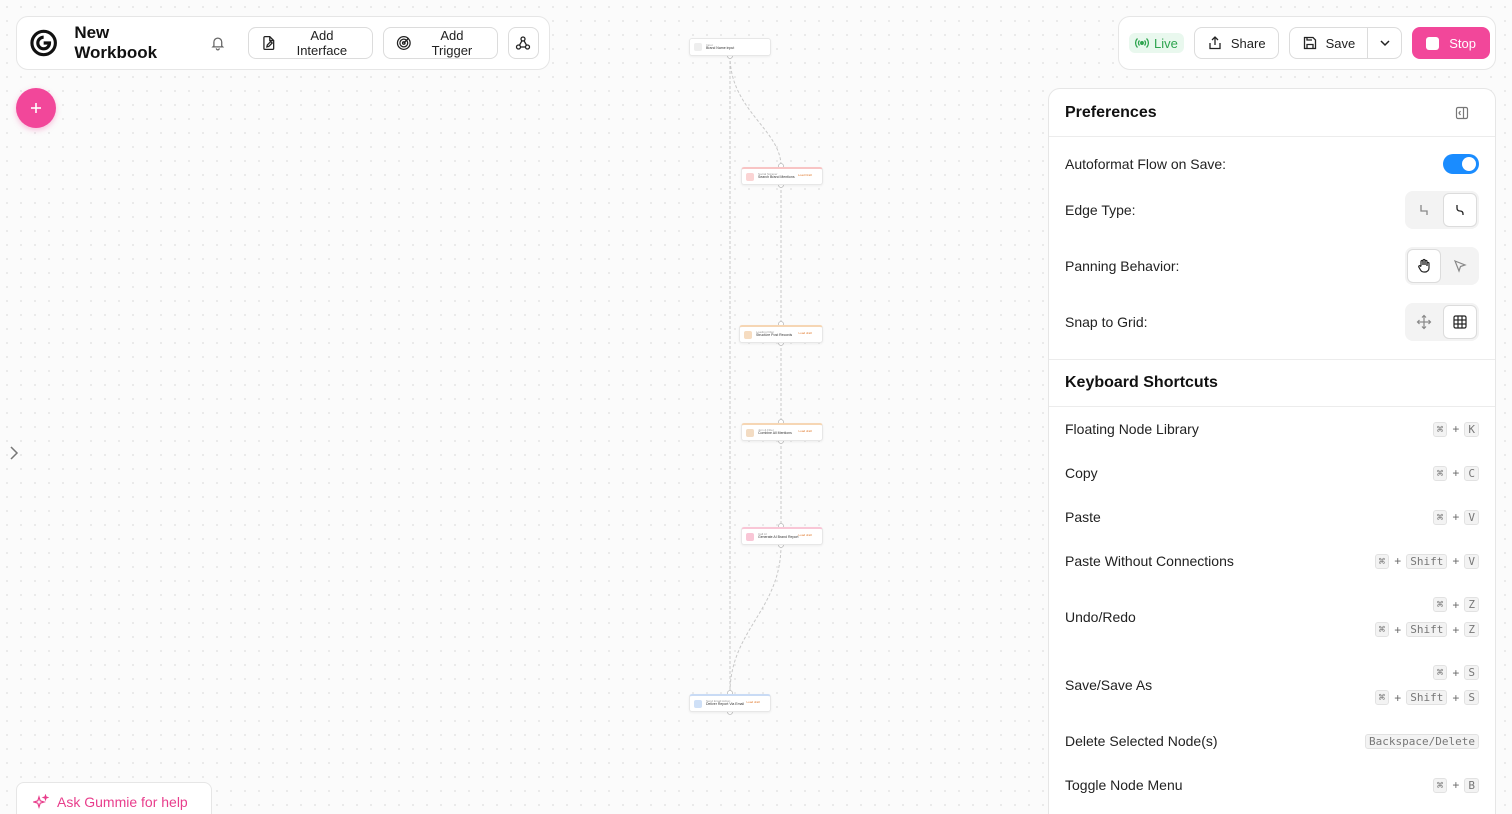  I want to click on scraper-node-icon, so click(750, 176).